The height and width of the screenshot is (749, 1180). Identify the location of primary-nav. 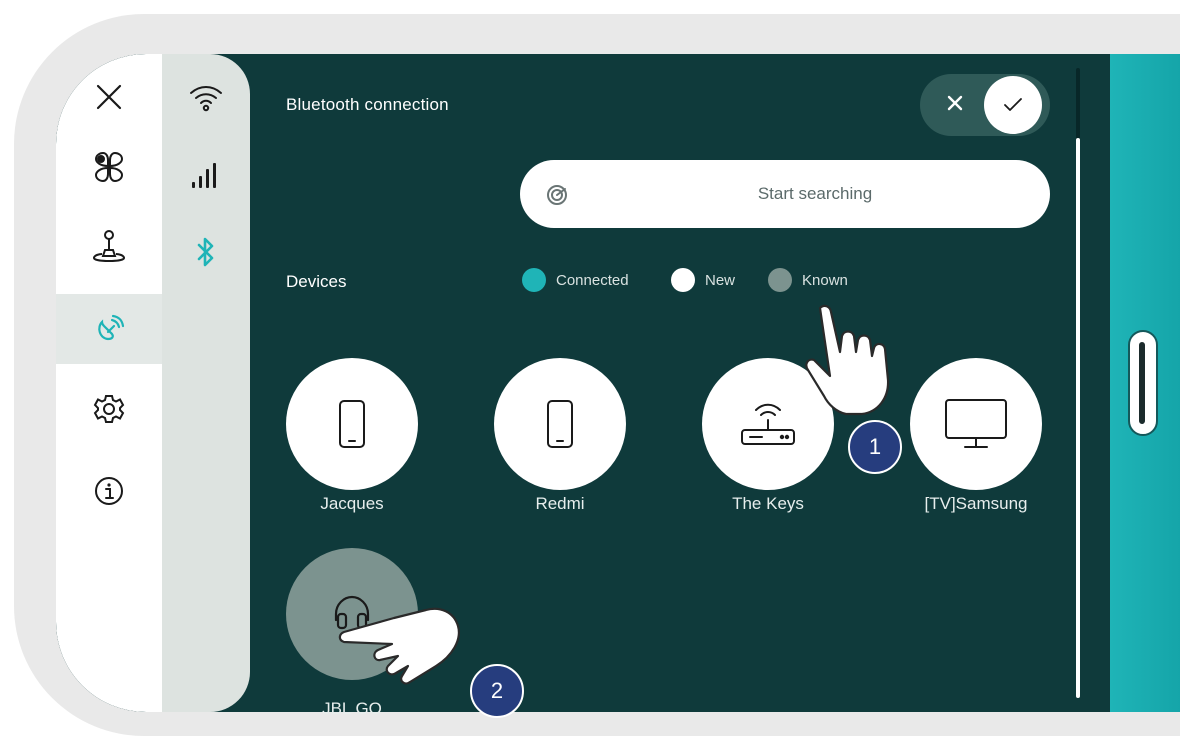
(109, 383).